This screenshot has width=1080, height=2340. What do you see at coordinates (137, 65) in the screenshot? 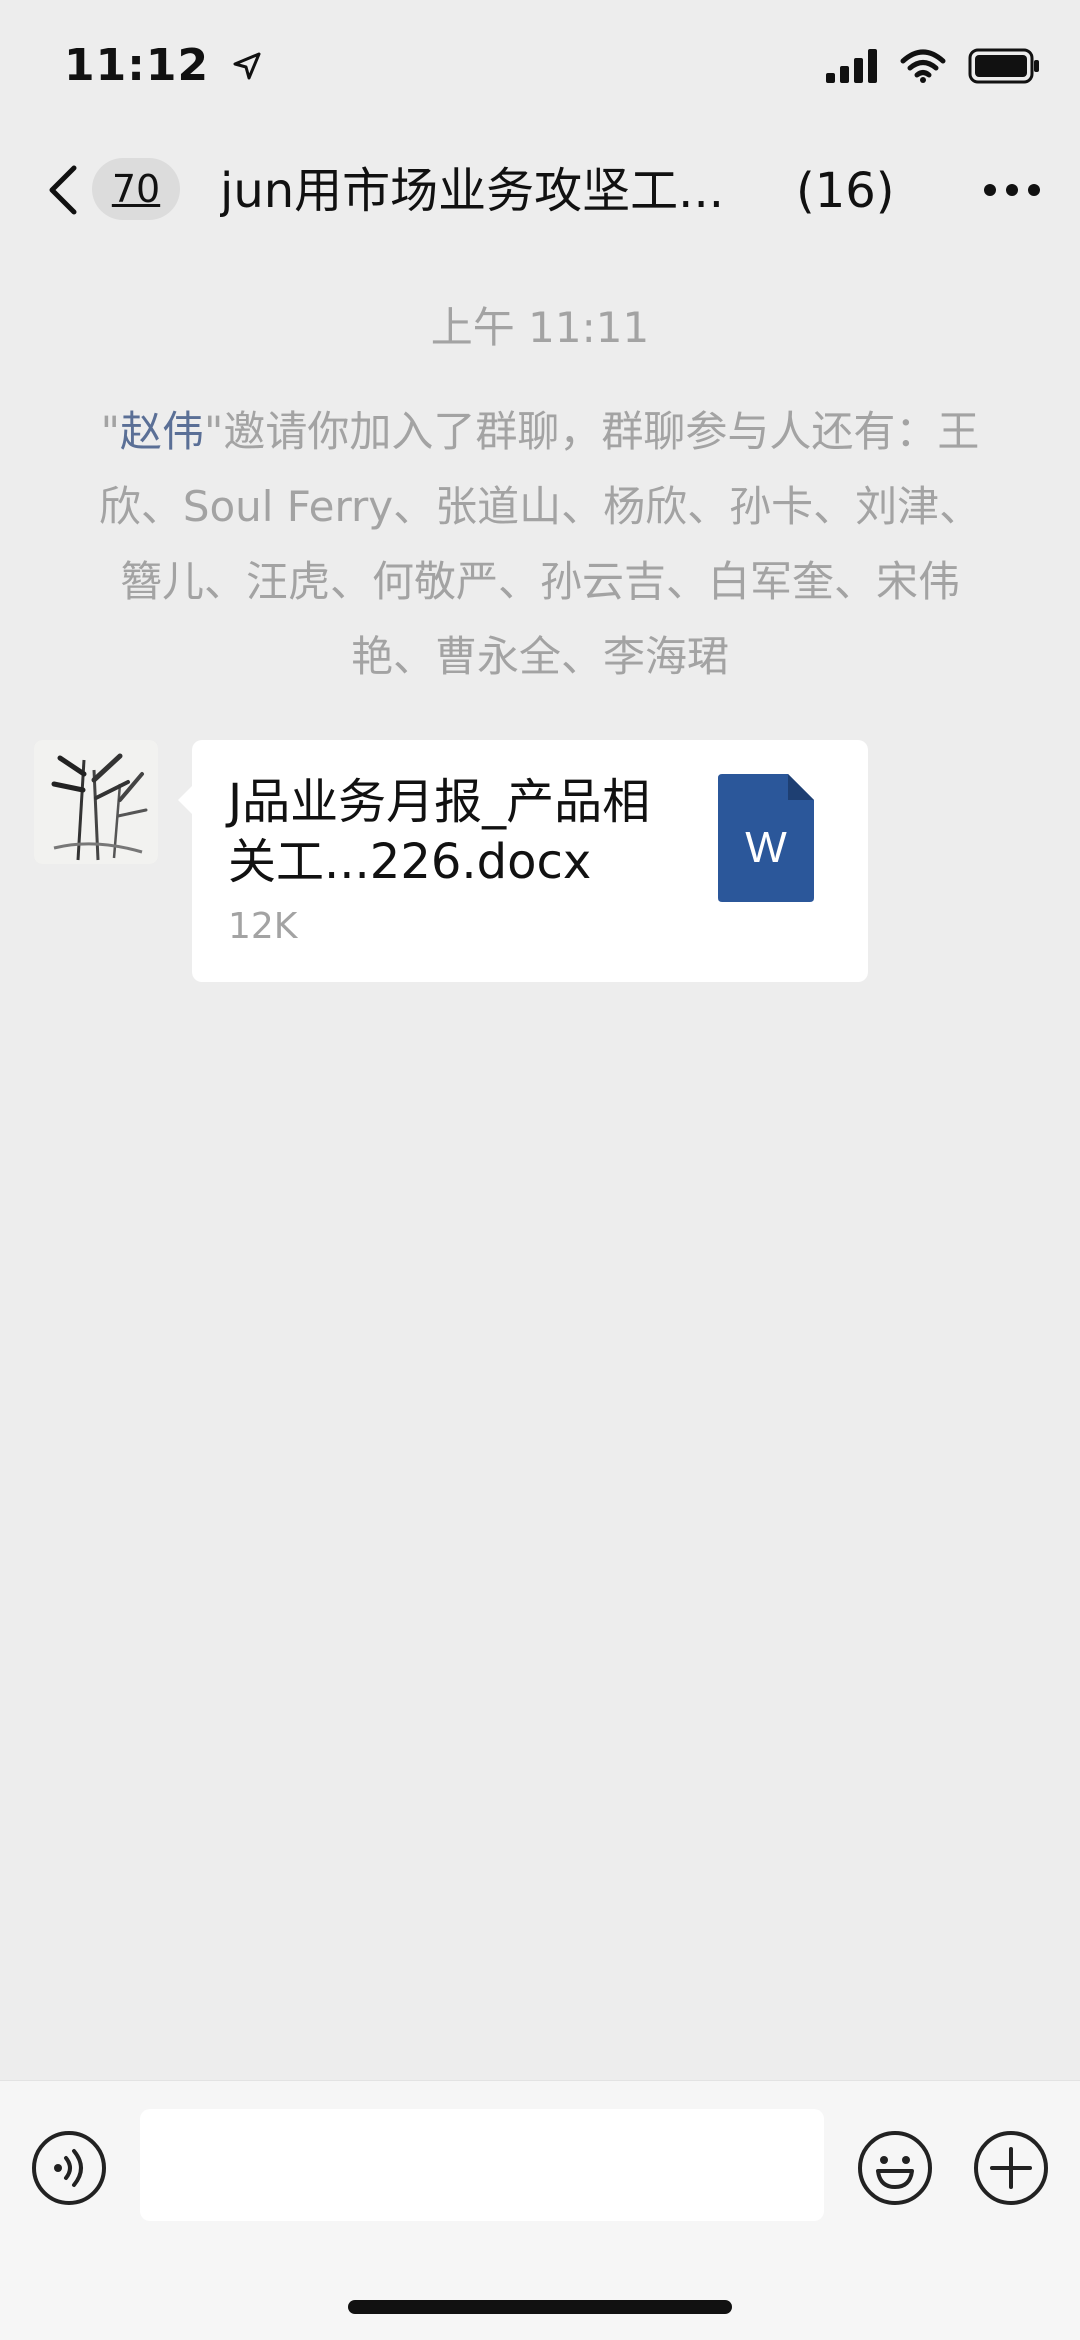
I see `status-time-text: 11:12` at bounding box center [137, 65].